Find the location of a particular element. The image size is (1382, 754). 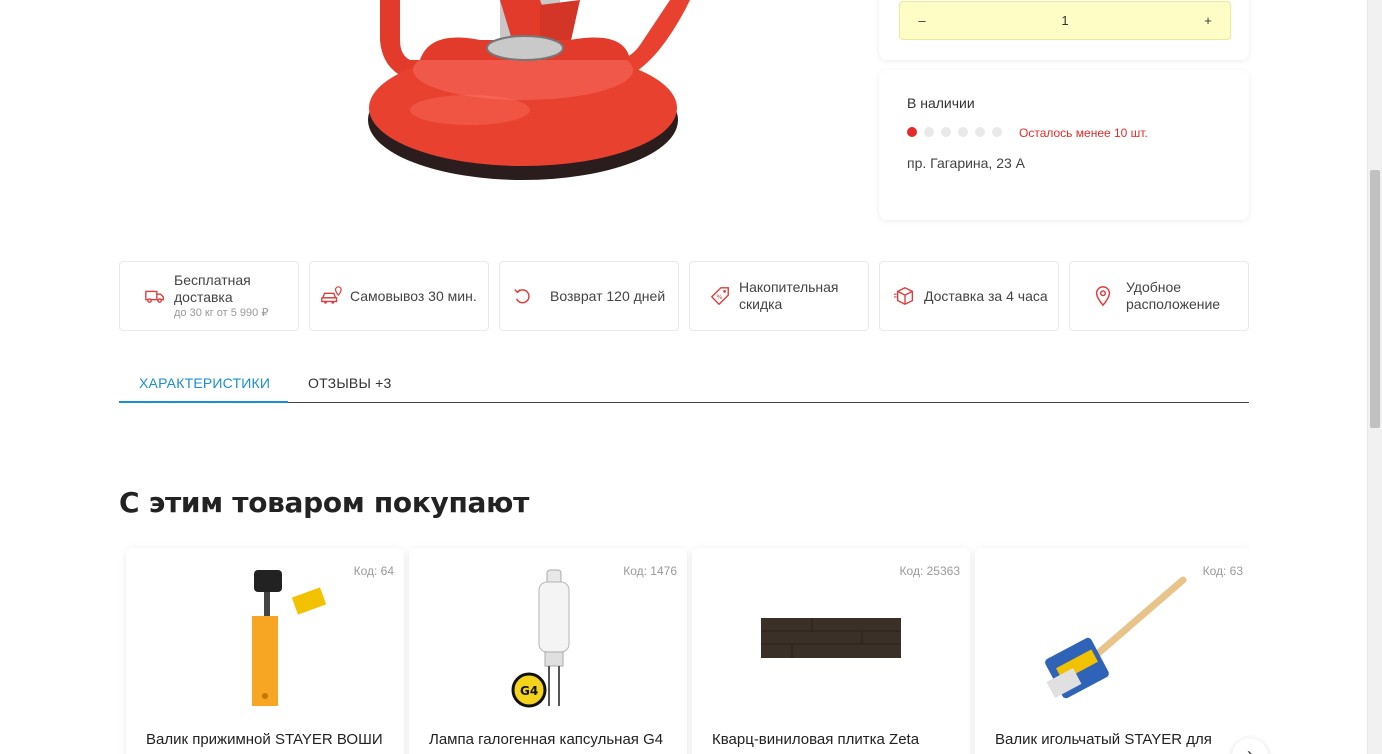

product-name: Валик прижимной STAYER ВОШИ is located at coordinates (266, 740).